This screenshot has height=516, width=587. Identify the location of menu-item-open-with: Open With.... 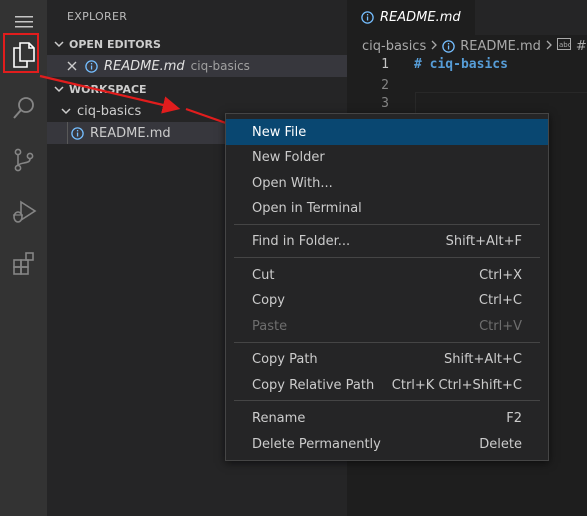
(387, 183).